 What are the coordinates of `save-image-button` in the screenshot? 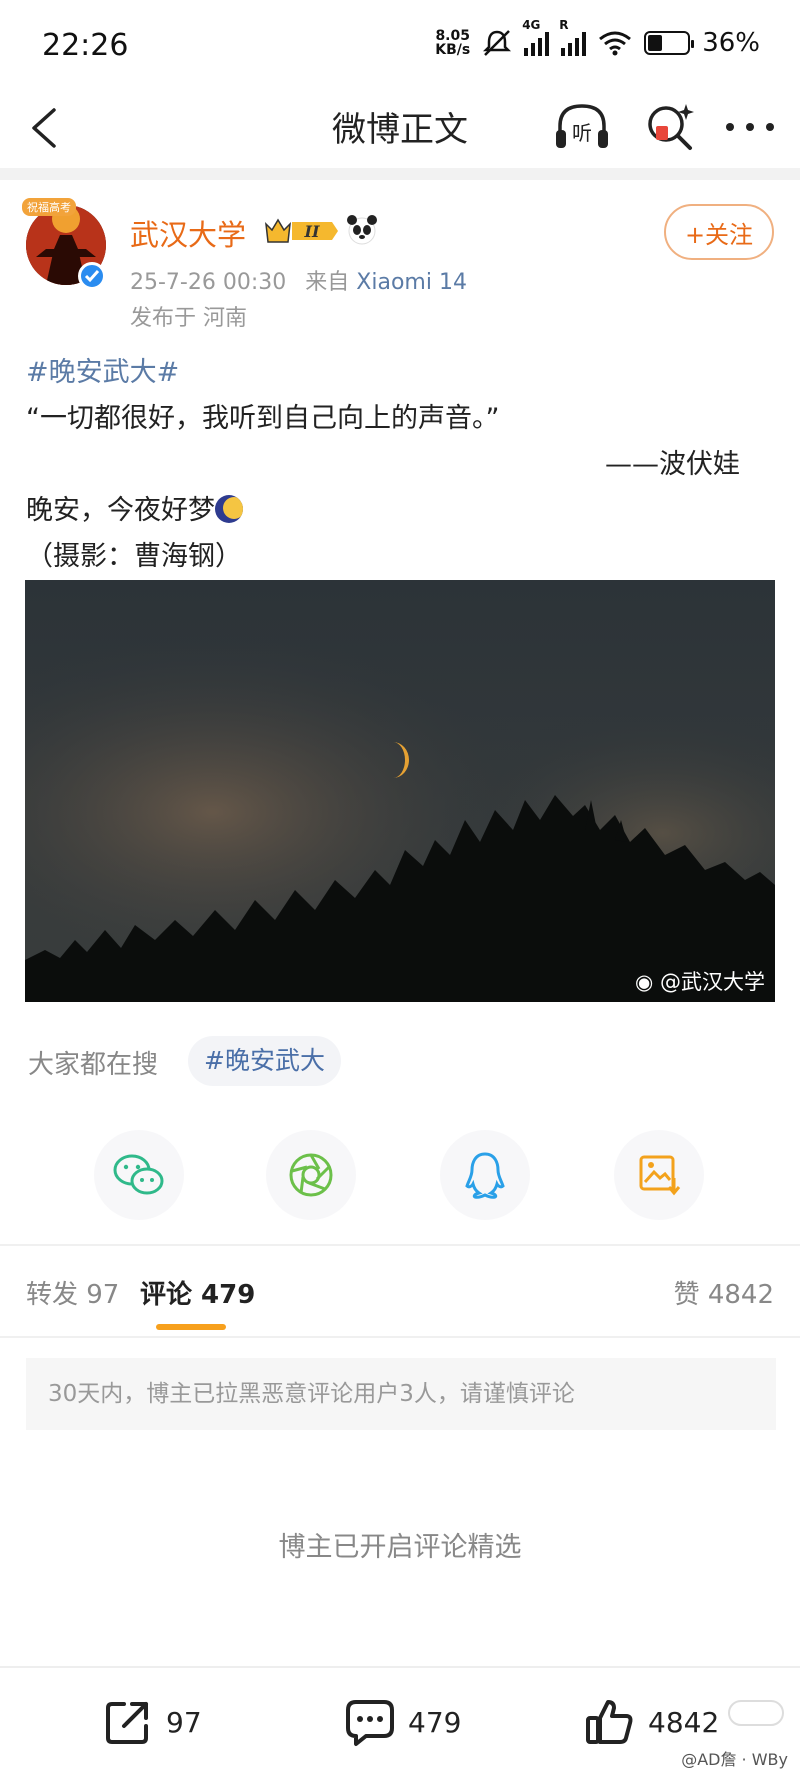 It's located at (659, 1175).